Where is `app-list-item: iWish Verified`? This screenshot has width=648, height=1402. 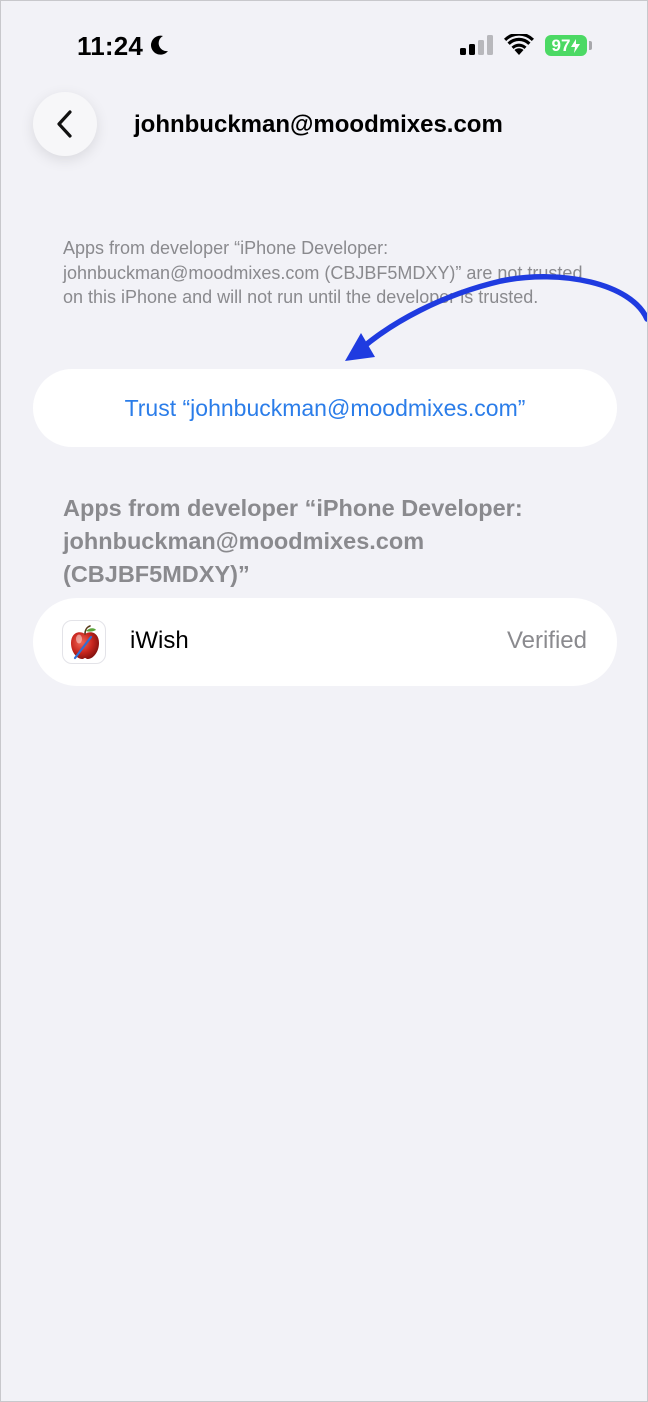 app-list-item: iWish Verified is located at coordinates (325, 642).